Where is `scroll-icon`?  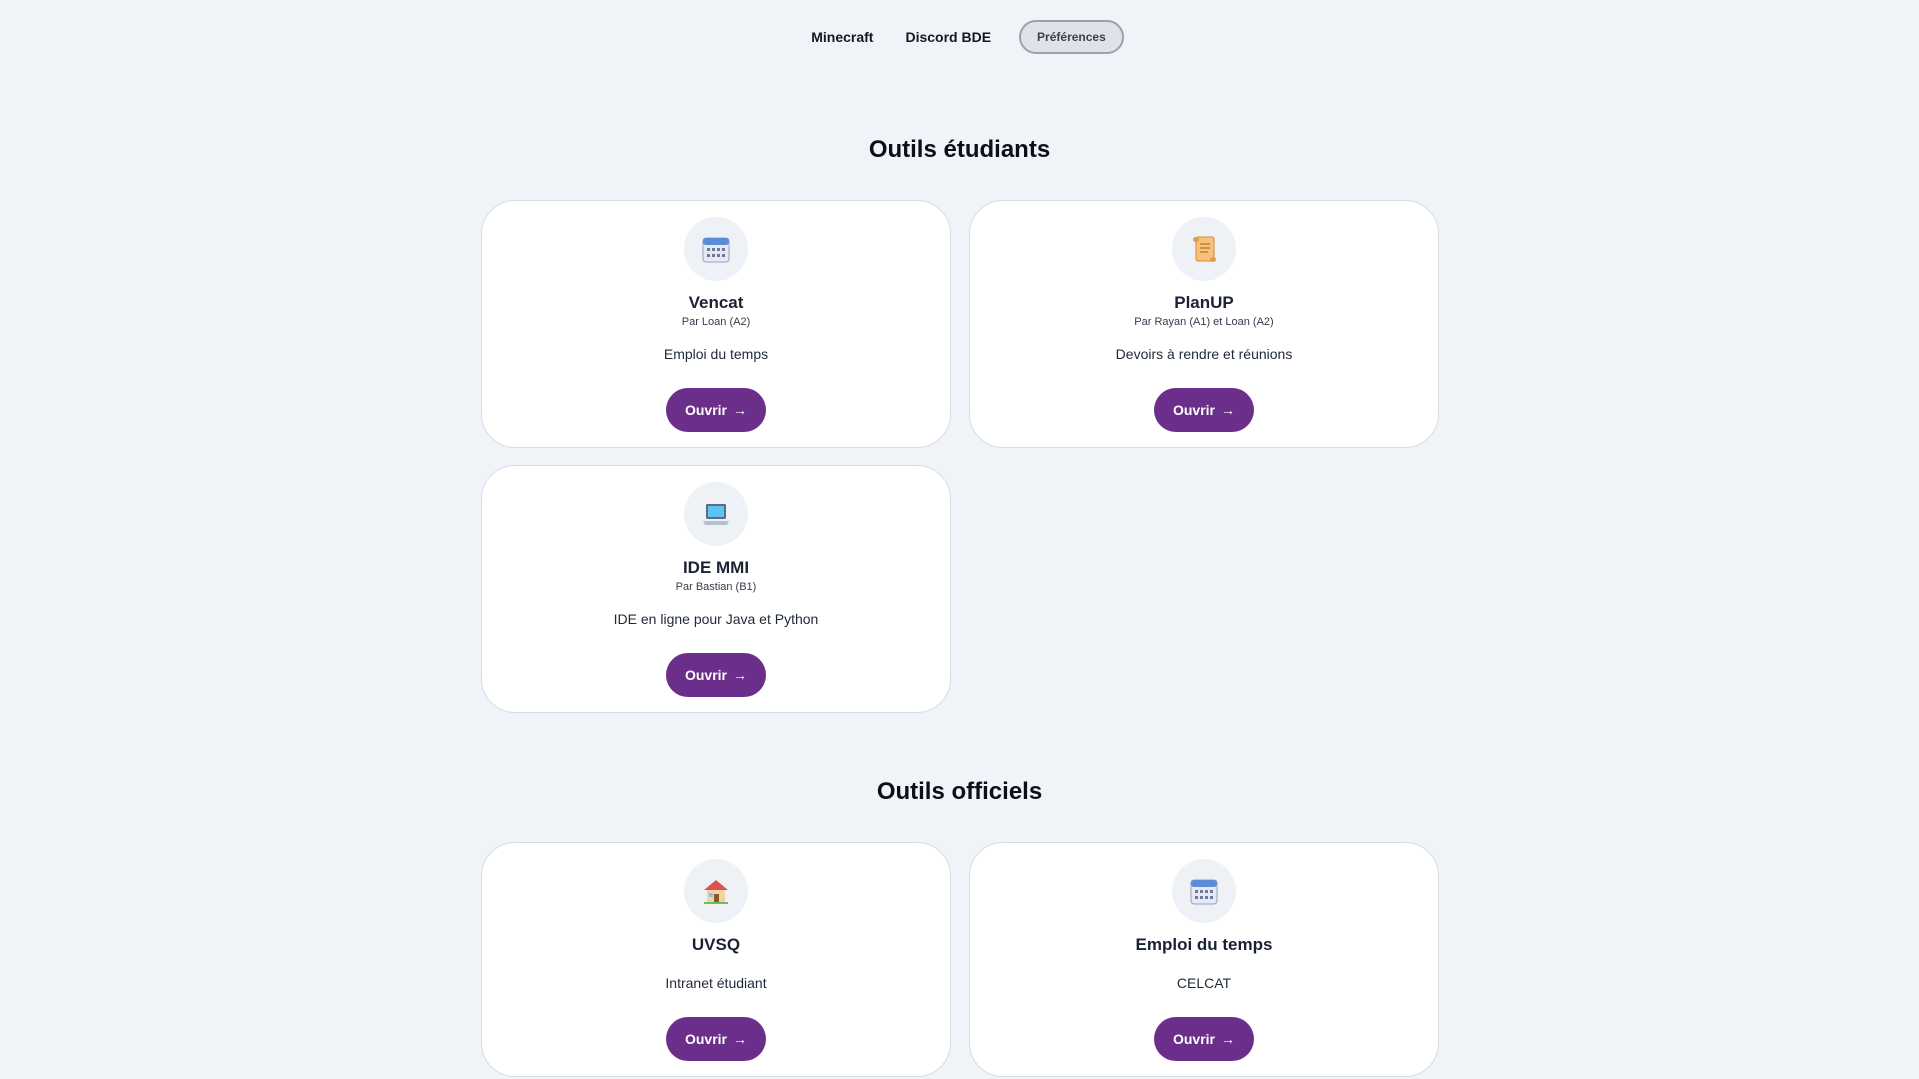 scroll-icon is located at coordinates (1204, 249).